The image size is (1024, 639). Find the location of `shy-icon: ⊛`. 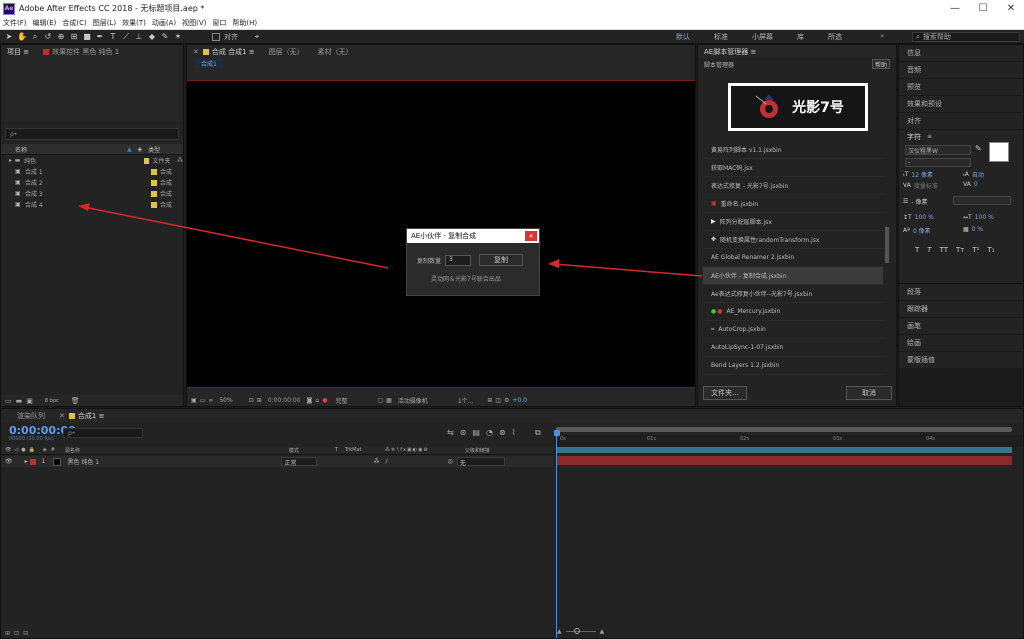

shy-icon: ⊛ is located at coordinates (463, 432).